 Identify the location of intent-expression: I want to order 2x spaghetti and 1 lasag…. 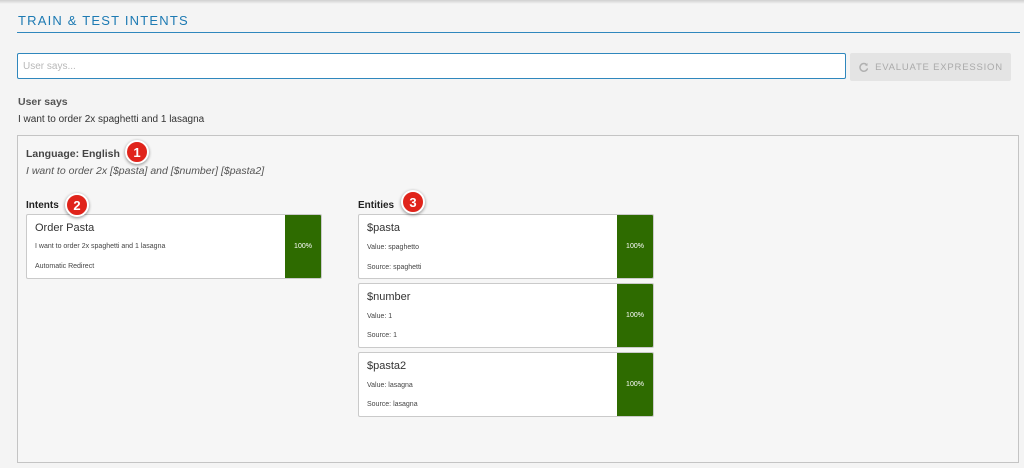
(100, 246).